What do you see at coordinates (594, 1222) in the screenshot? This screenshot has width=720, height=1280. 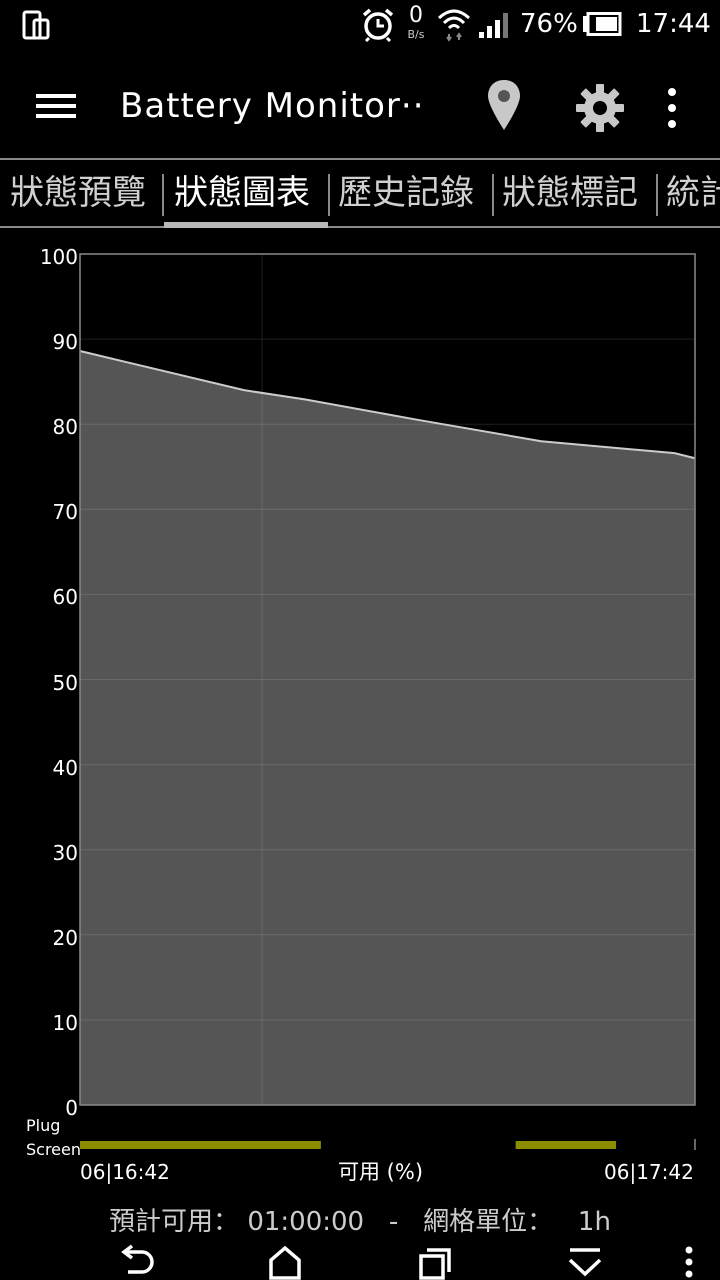 I see `grid-unit-value: 1h` at bounding box center [594, 1222].